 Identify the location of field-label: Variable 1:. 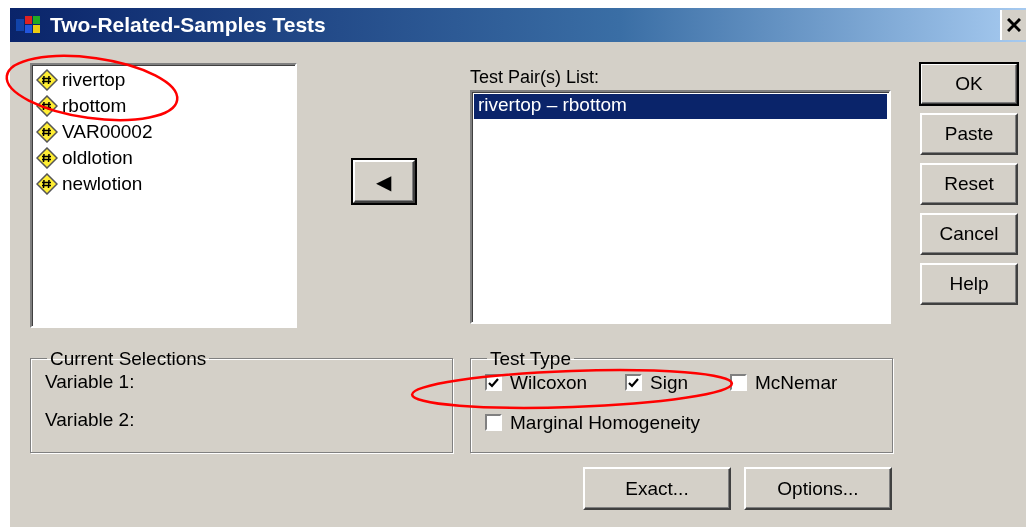
(90, 381).